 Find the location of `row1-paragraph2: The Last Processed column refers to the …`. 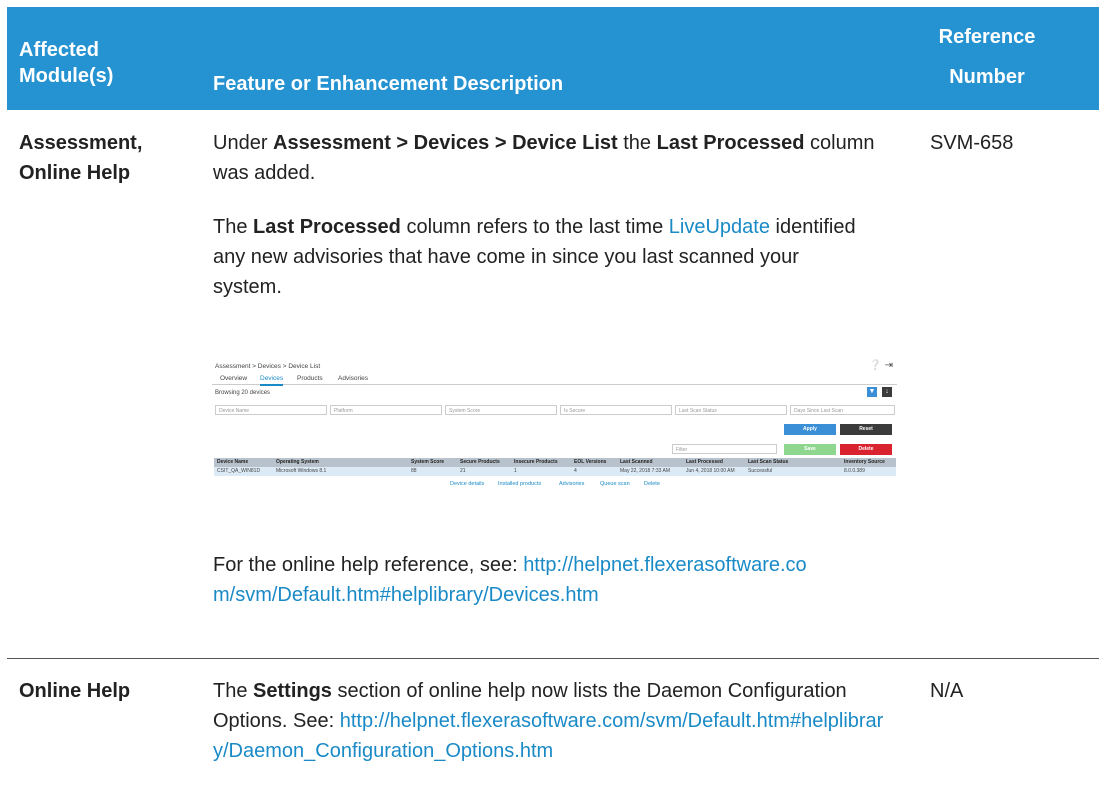

row1-paragraph2: The Last Processed column refers to the … is located at coordinates (538, 257).